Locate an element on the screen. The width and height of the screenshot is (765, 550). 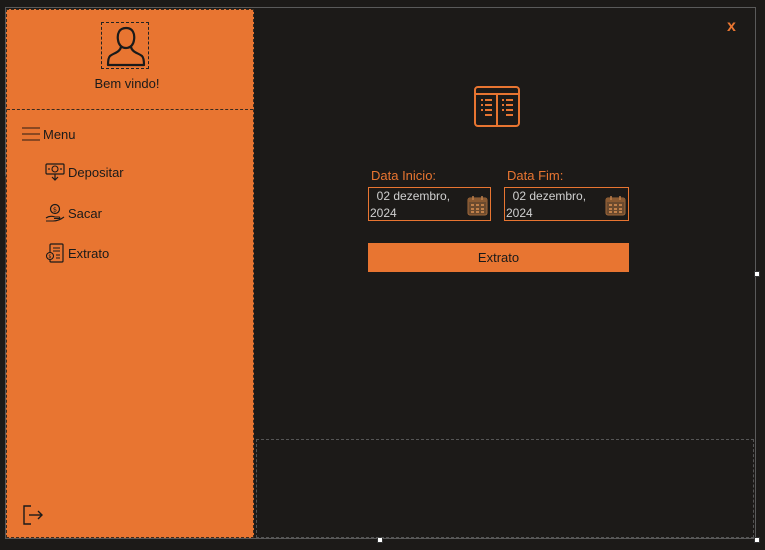
user-panel: Bem vindo! is located at coordinates (130, 60).